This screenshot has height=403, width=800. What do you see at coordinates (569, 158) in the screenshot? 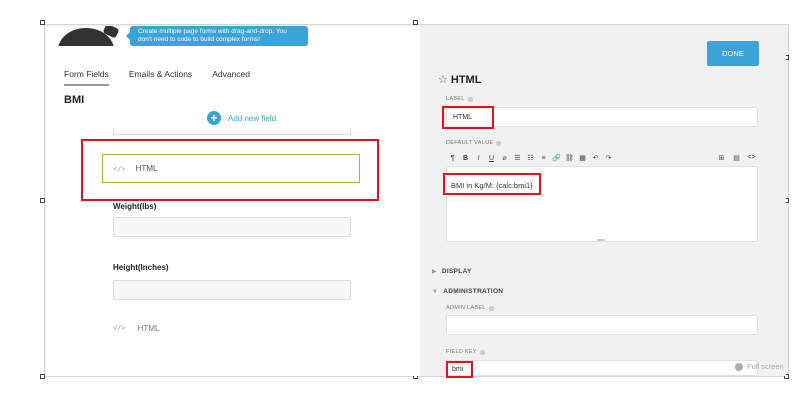
I see `unlink-button: ⛓` at bounding box center [569, 158].